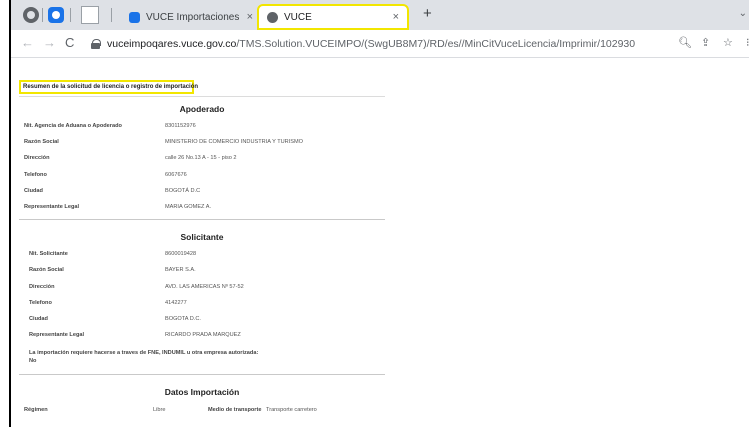 The height and width of the screenshot is (427, 749). What do you see at coordinates (180, 270) in the screenshot?
I see `field-value: BAYER S.A.` at bounding box center [180, 270].